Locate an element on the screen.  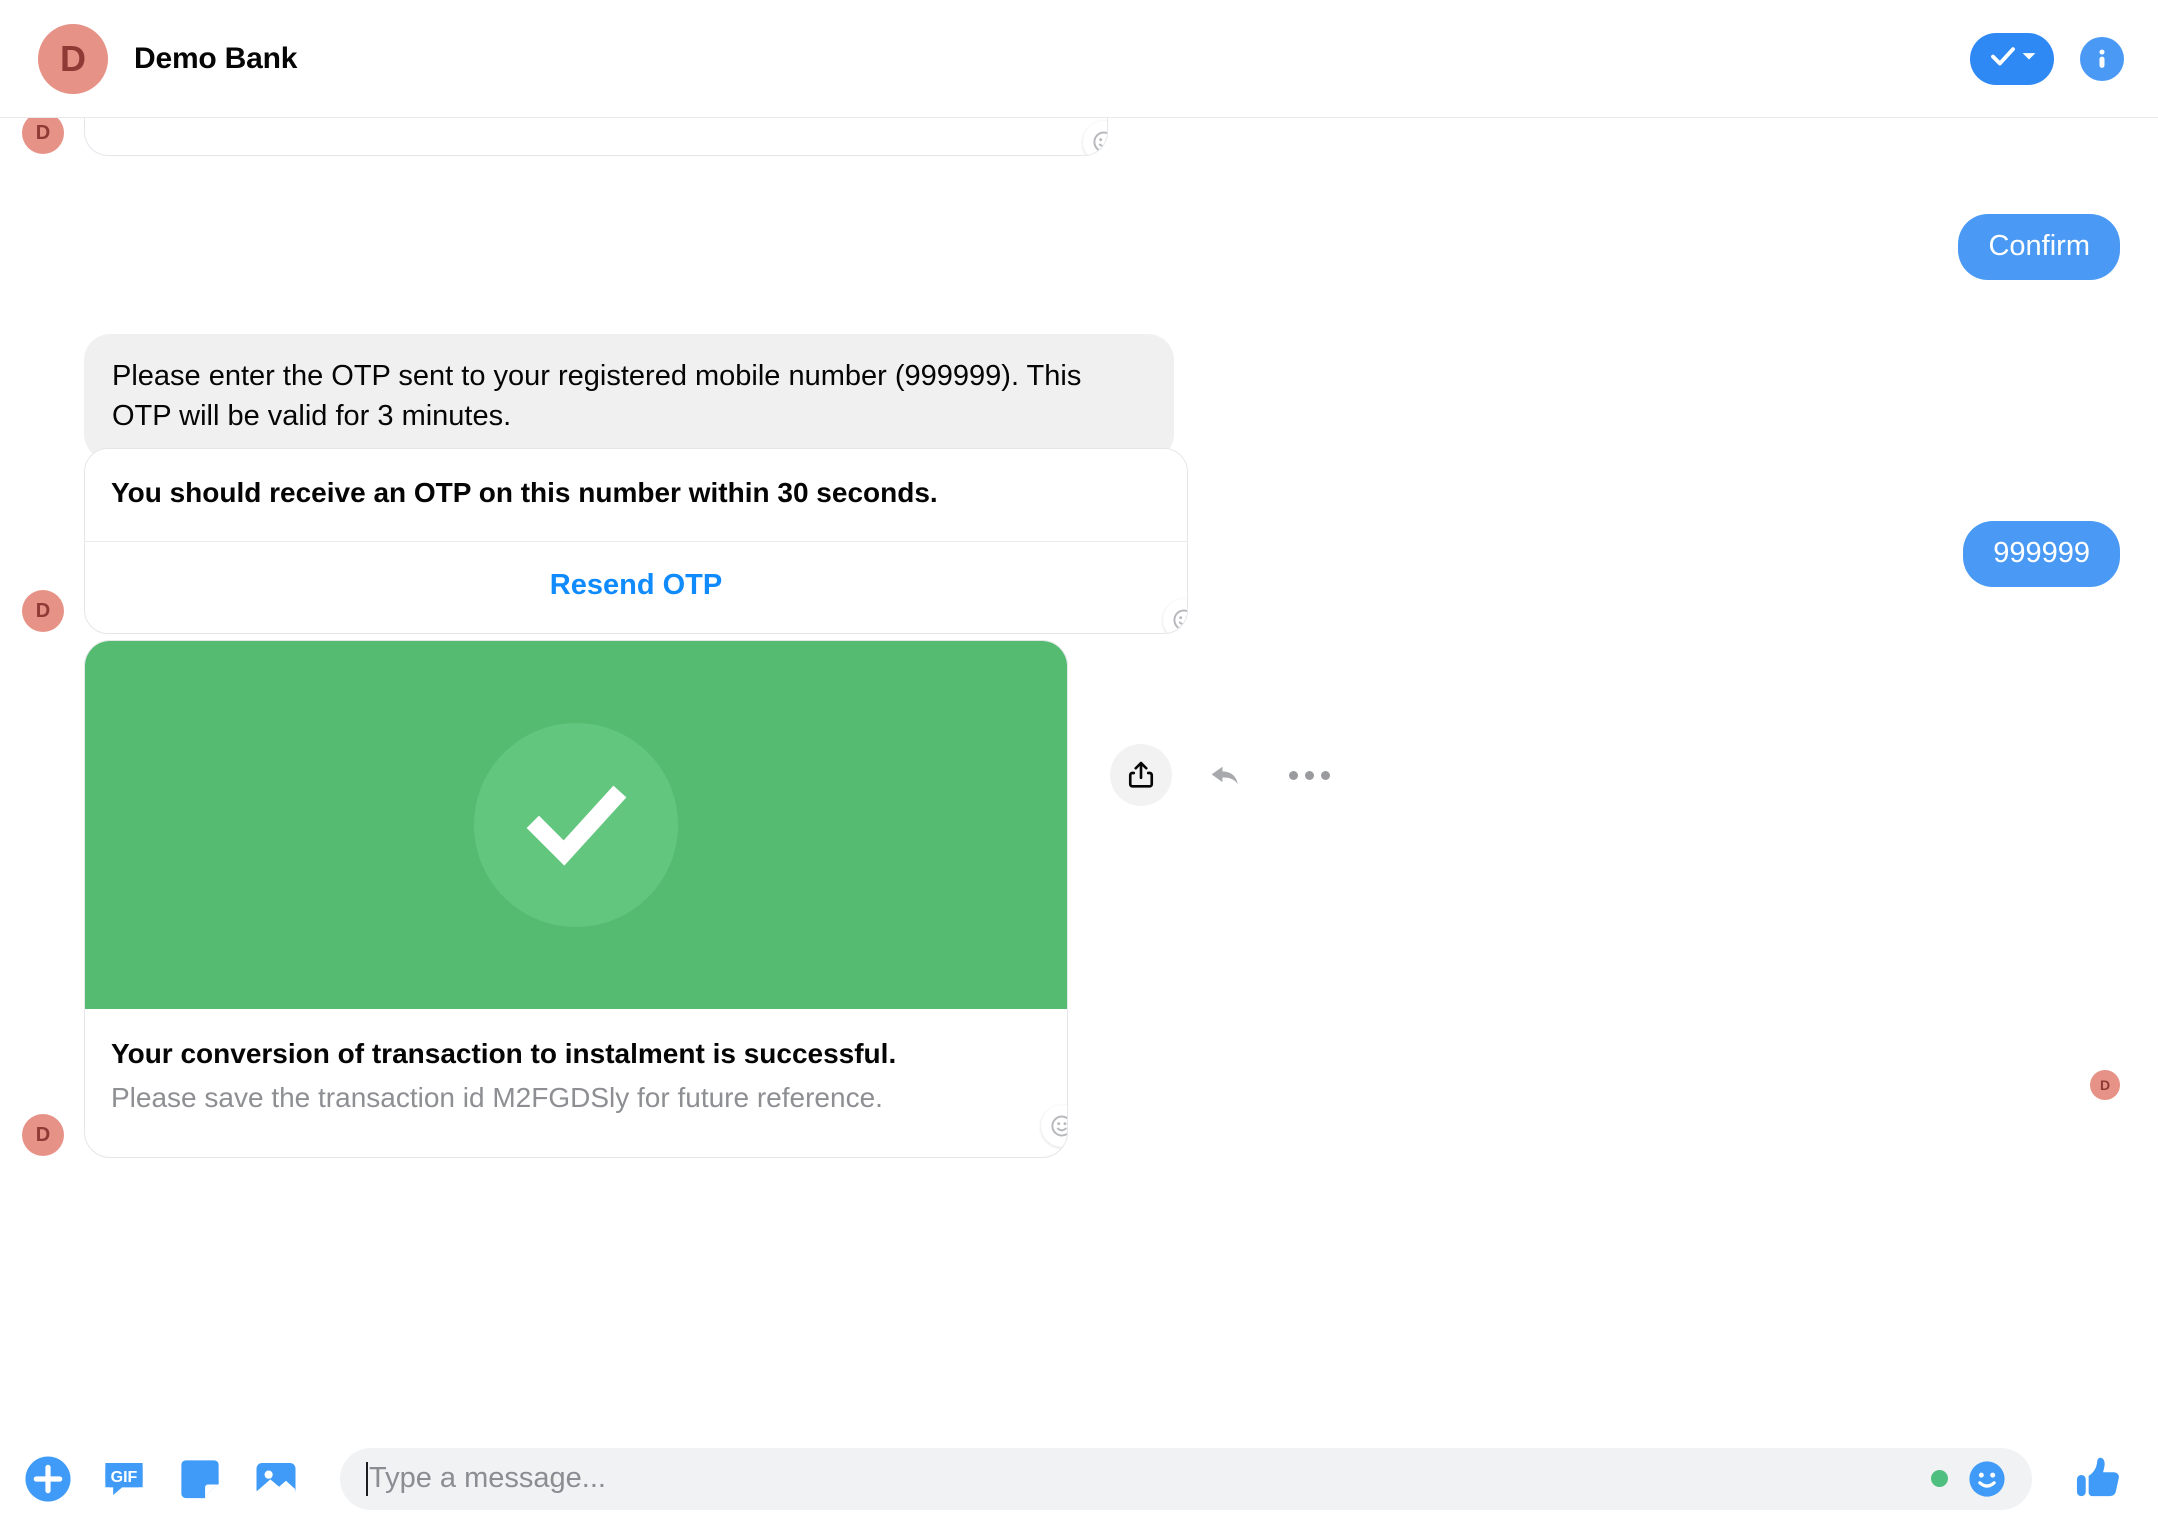
success-hero is located at coordinates (576, 825).